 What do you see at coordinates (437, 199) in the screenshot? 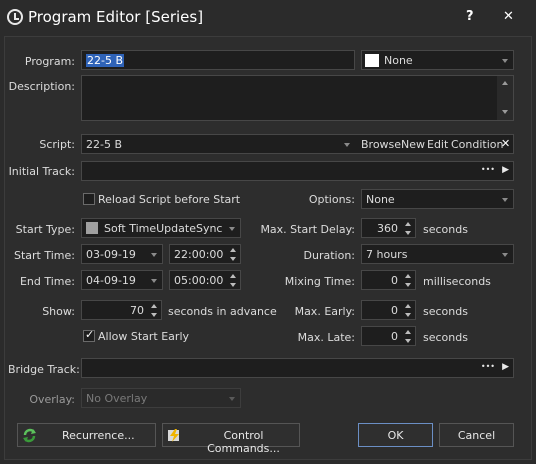
I see `options-dropdown: None` at bounding box center [437, 199].